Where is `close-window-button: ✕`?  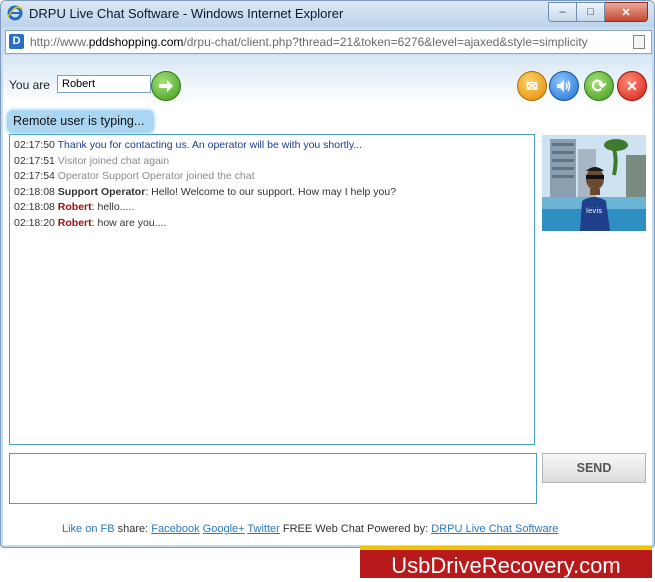 close-window-button: ✕ is located at coordinates (626, 12).